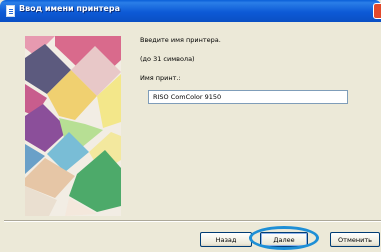 This screenshot has width=381, height=252. I want to click on title-bar: Ввод имени принтера, so click(190, 11).